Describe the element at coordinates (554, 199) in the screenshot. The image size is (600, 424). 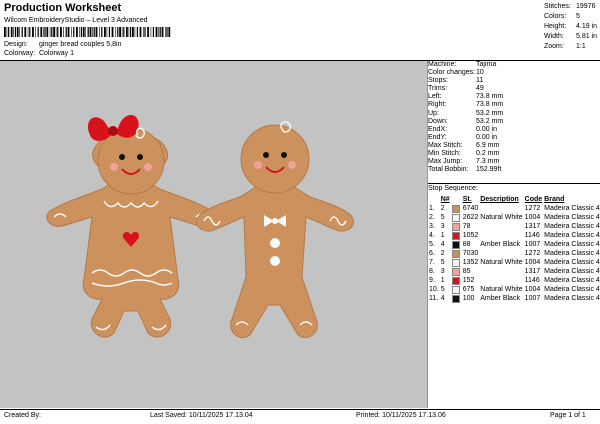
I see `col-brand: Brand` at that location.